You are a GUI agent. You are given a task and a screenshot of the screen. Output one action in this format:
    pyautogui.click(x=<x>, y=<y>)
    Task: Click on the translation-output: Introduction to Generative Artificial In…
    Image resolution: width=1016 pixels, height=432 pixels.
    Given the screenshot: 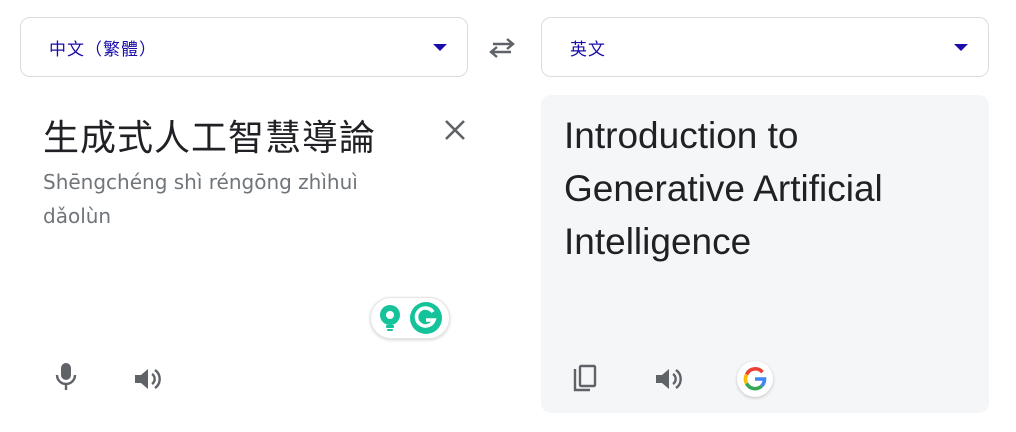 What is the action you would take?
    pyautogui.click(x=723, y=188)
    